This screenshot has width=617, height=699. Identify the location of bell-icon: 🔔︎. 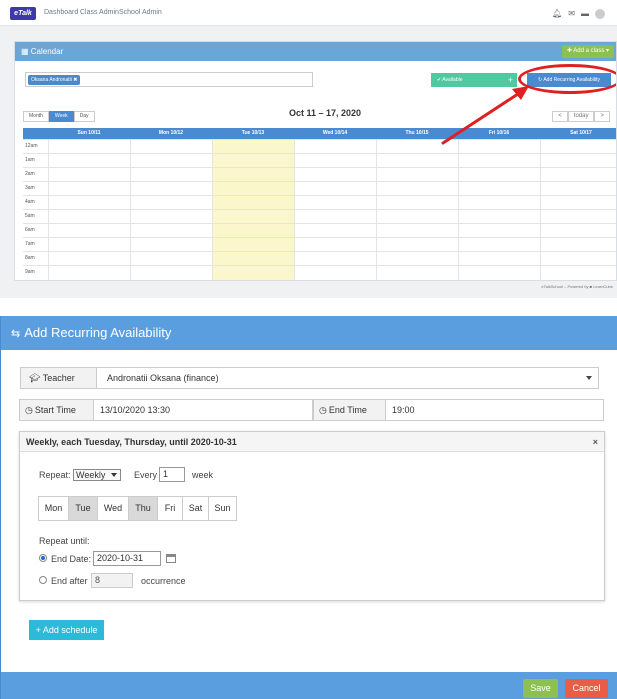
(557, 14).